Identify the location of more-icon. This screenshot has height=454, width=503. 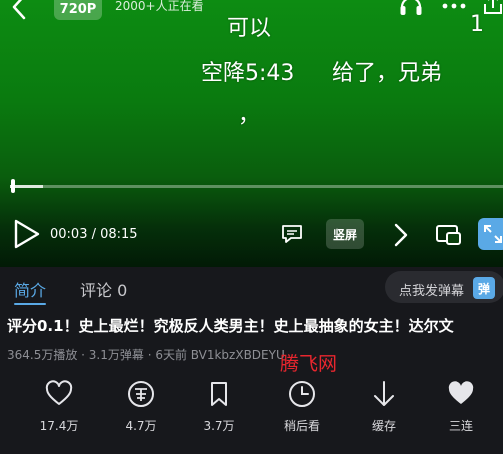
(454, 6).